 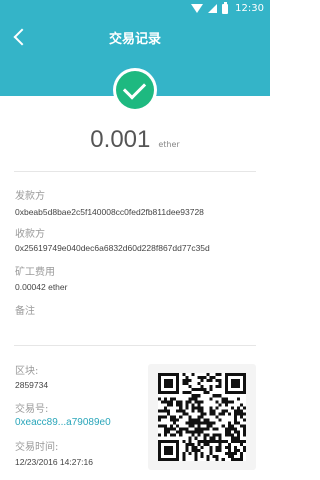 What do you see at coordinates (213, 8) in the screenshot?
I see `signal-icon` at bounding box center [213, 8].